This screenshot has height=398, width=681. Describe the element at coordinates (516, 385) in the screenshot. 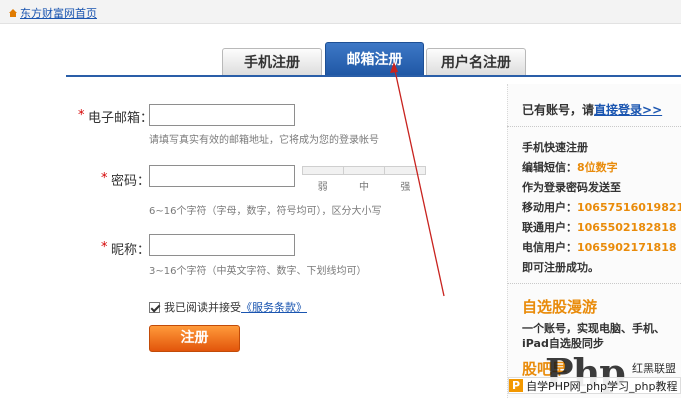

I see `watermark-p-icon: P` at that location.